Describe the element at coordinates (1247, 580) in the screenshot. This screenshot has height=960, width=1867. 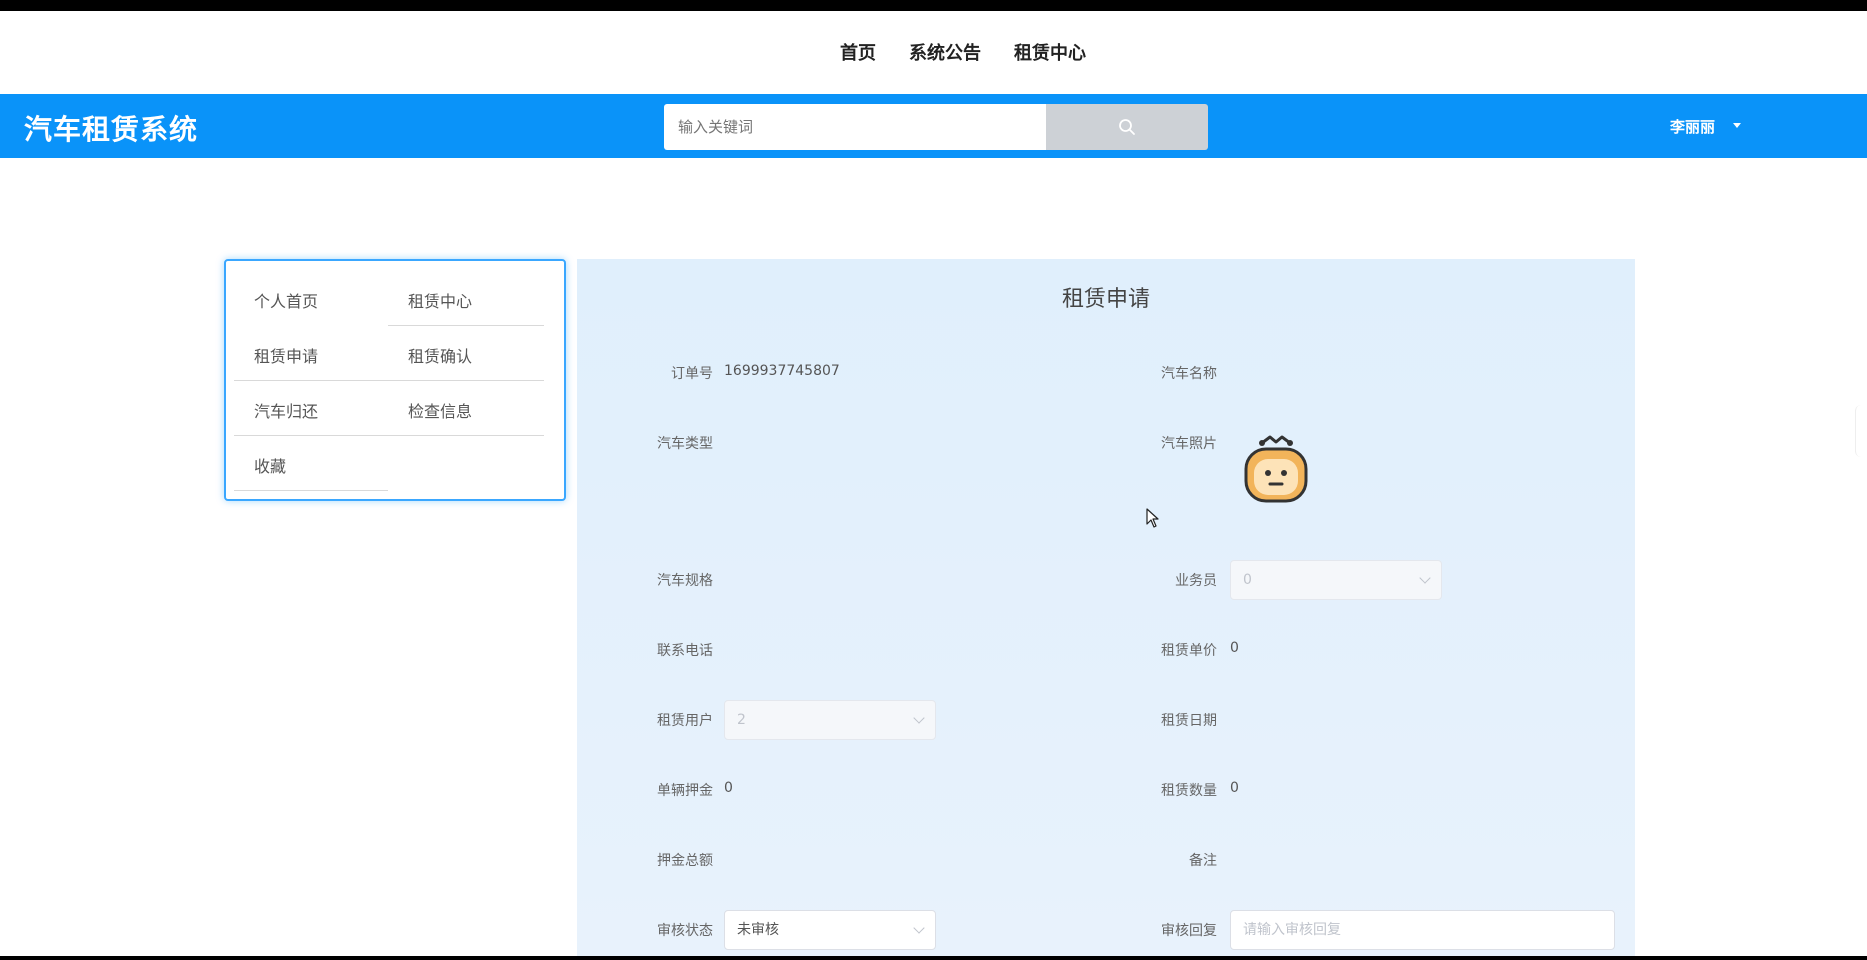
I see `salesman-select-value: 0` at that location.